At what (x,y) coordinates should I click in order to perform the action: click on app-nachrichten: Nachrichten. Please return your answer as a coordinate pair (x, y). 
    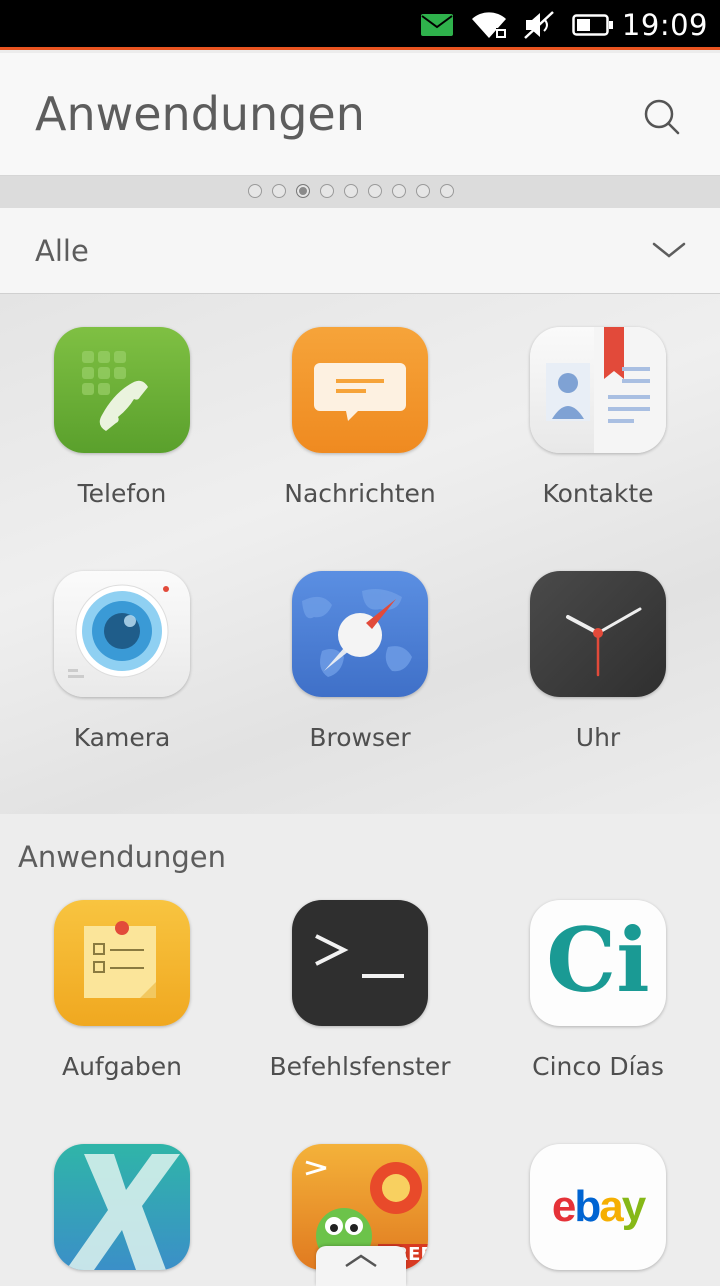
    Looking at the image, I should click on (360, 417).